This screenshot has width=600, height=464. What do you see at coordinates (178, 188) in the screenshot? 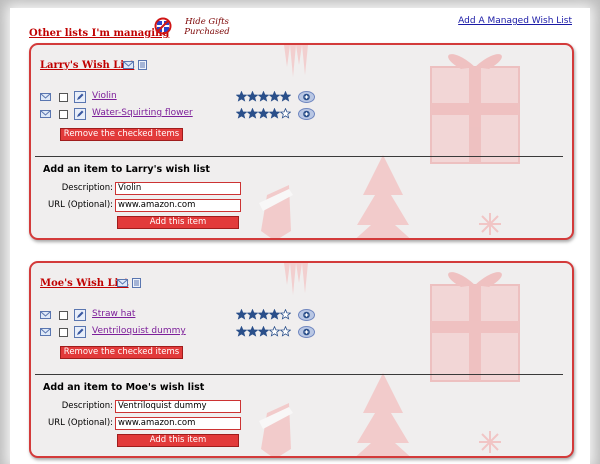
I see `description-input: Violin` at bounding box center [178, 188].